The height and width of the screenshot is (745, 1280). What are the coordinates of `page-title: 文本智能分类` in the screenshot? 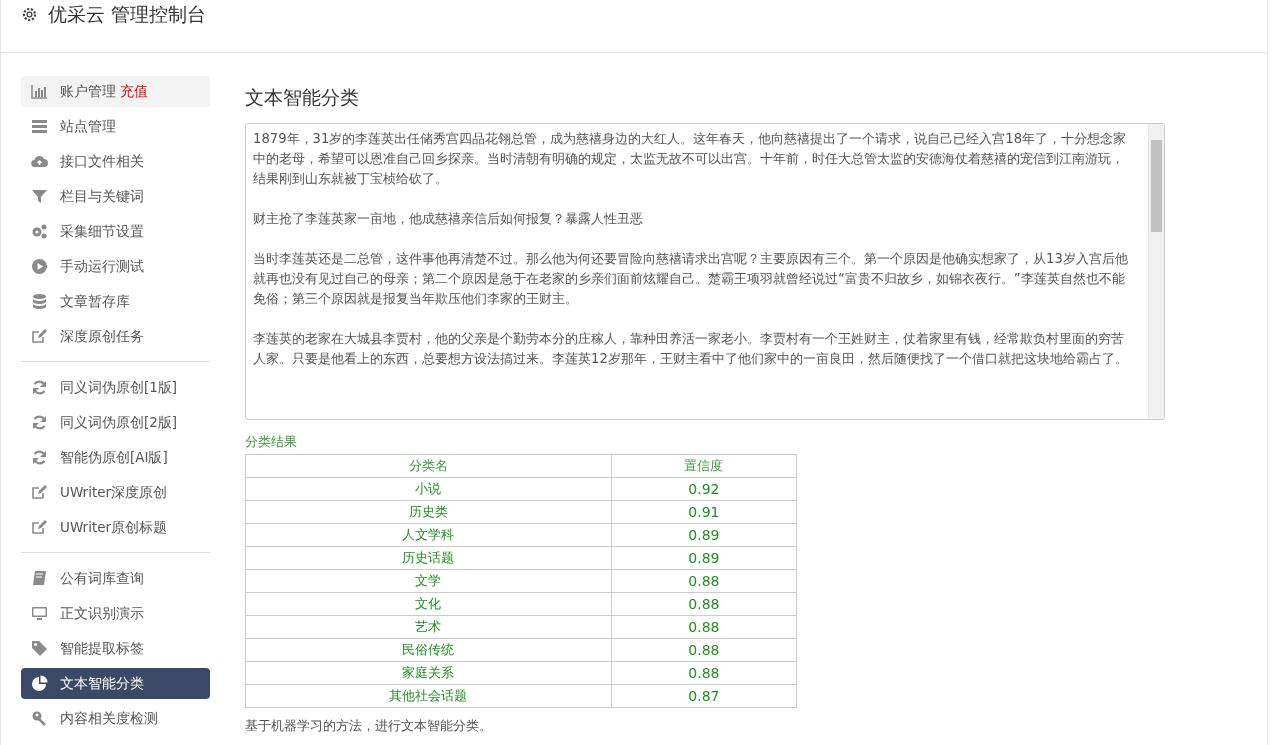 It's located at (302, 97).